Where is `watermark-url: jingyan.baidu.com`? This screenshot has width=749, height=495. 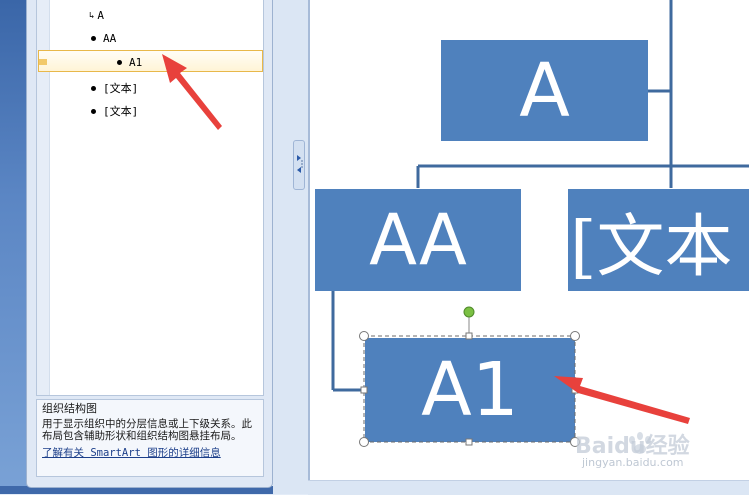
watermark-url: jingyan.baidu.com is located at coordinates (633, 462).